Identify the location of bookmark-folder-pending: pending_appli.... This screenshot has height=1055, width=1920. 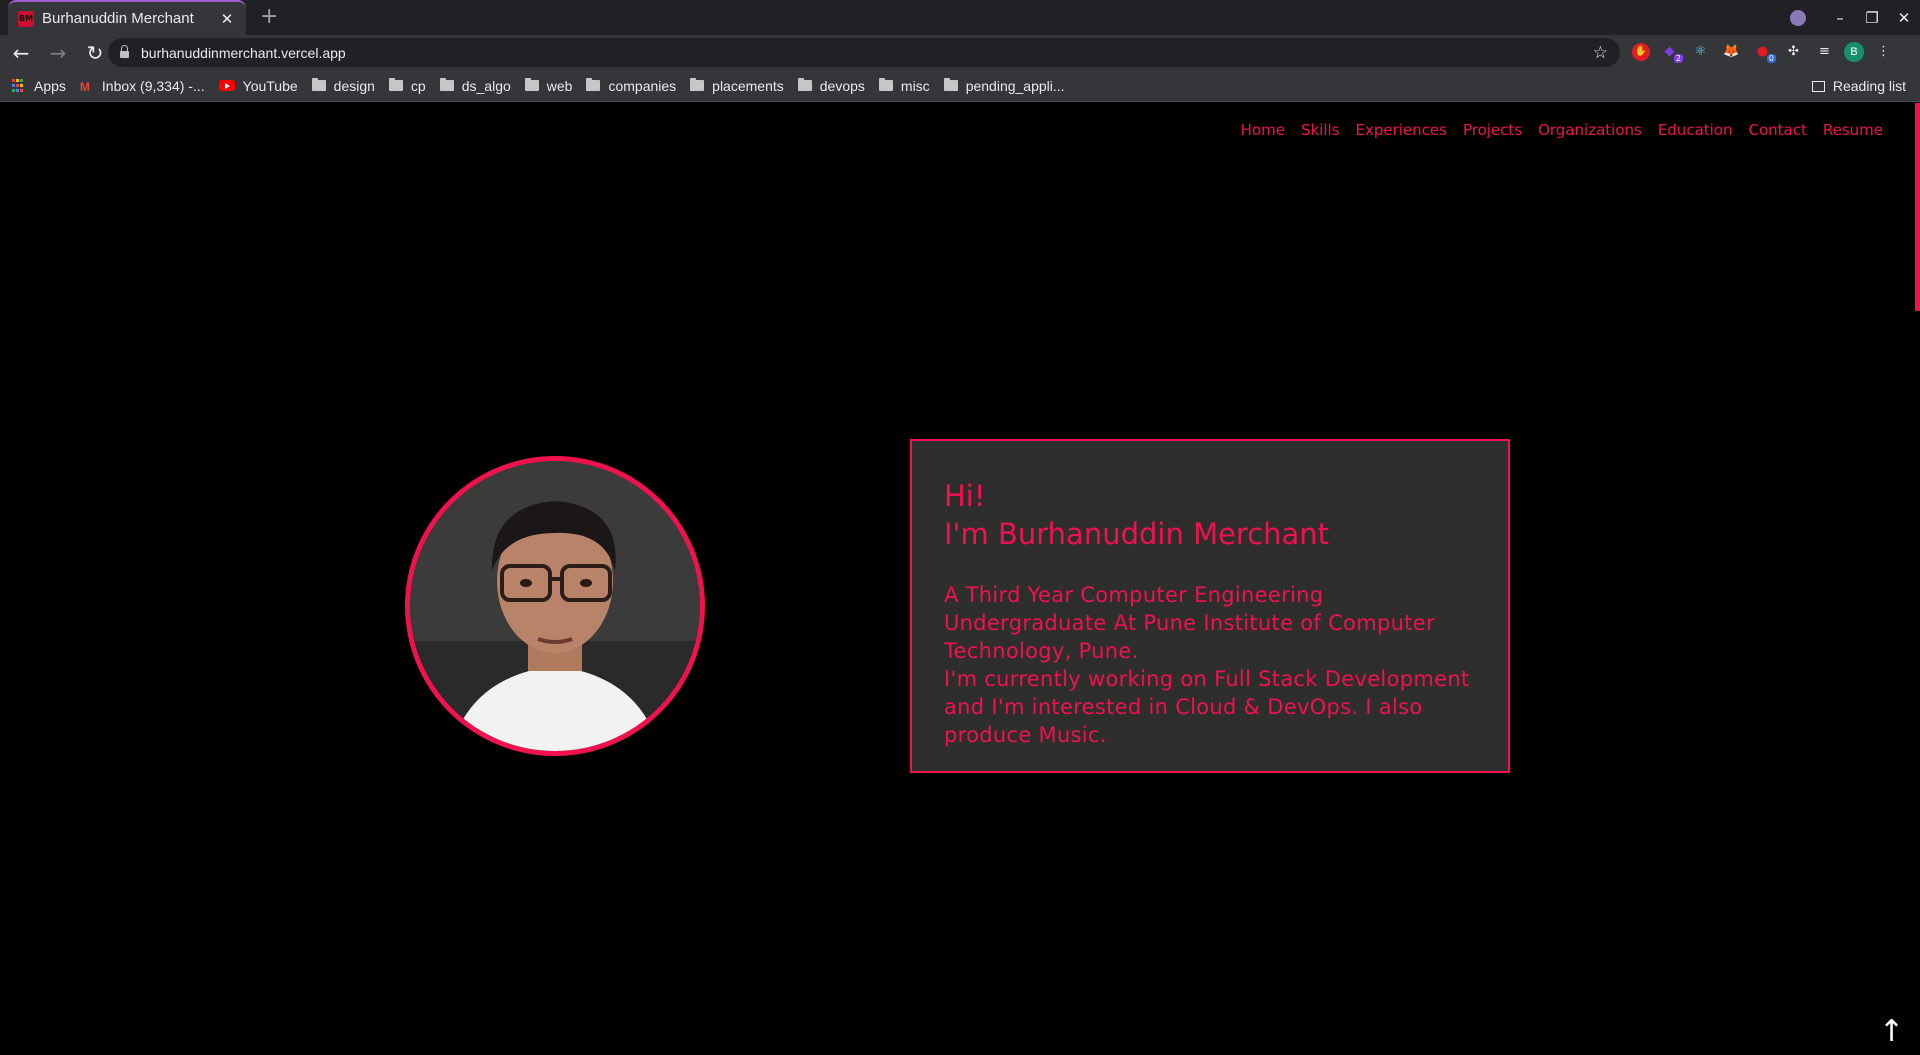
(1004, 86).